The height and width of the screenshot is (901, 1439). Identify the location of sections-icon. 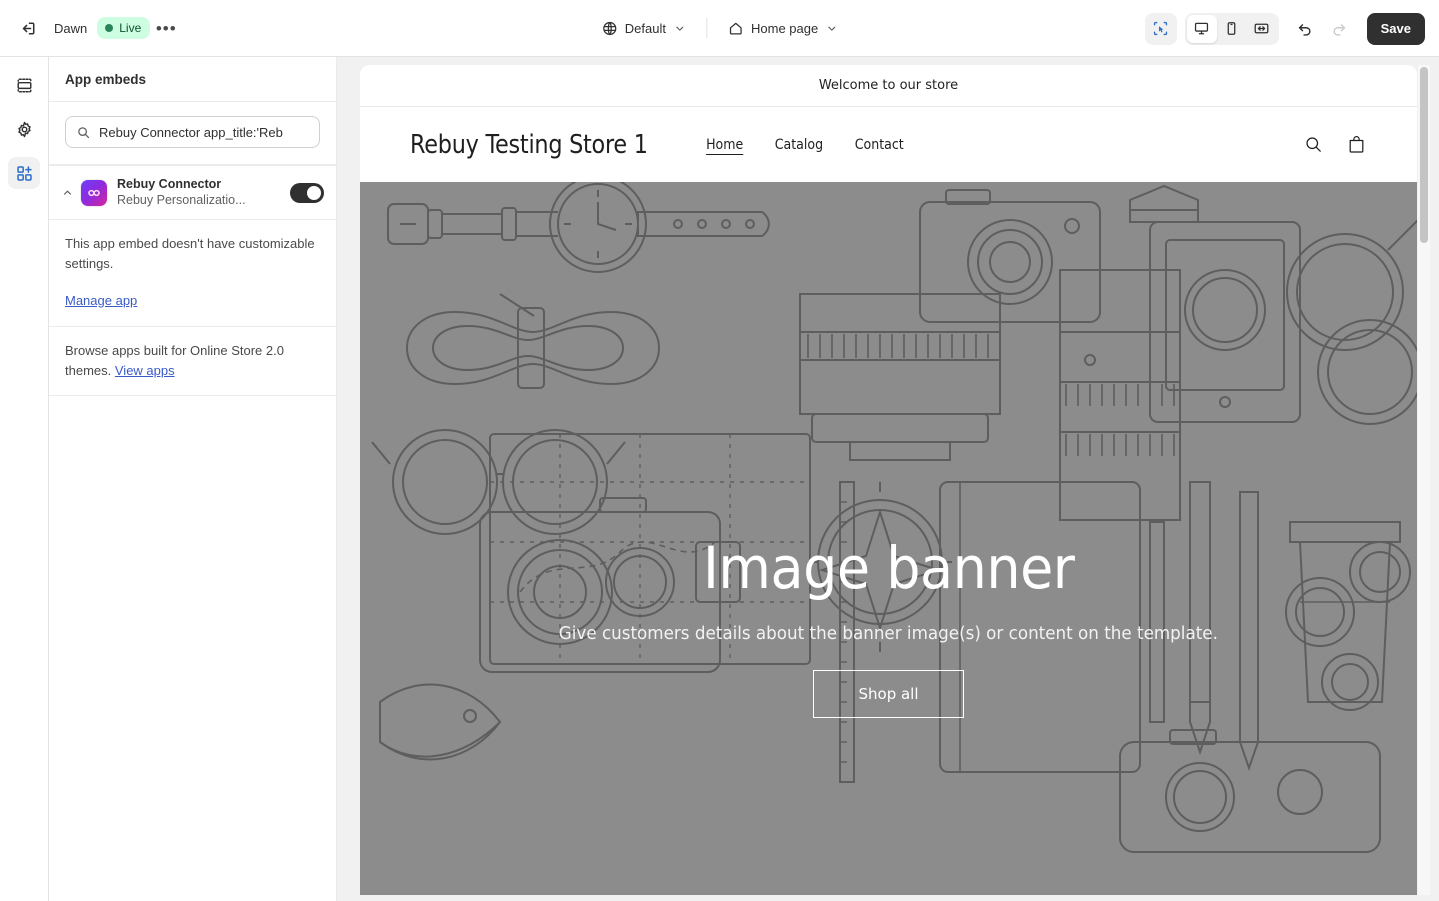
(24, 85).